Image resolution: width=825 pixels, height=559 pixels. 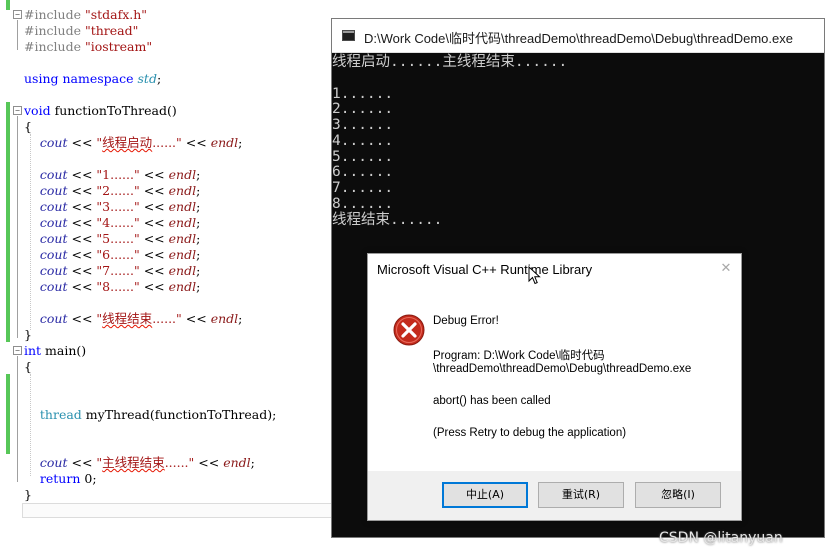 What do you see at coordinates (127, 142) in the screenshot?
I see `code-token: 线程启动` at bounding box center [127, 142].